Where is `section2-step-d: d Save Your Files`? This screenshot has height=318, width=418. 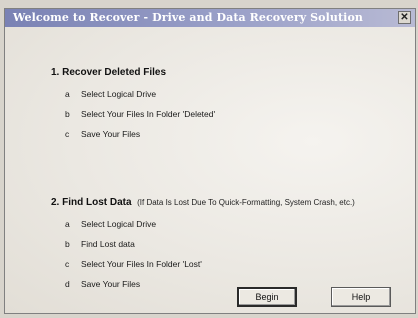
section2-step-d: d Save Your Files is located at coordinates (102, 284).